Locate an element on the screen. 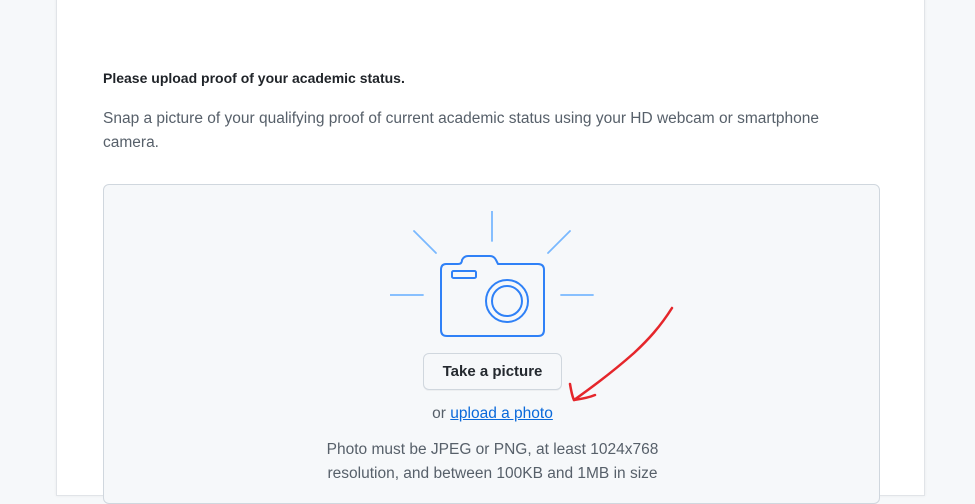 Image resolution: width=975 pixels, height=504 pixels. upload-photo-link: upload a photo is located at coordinates (501, 413).